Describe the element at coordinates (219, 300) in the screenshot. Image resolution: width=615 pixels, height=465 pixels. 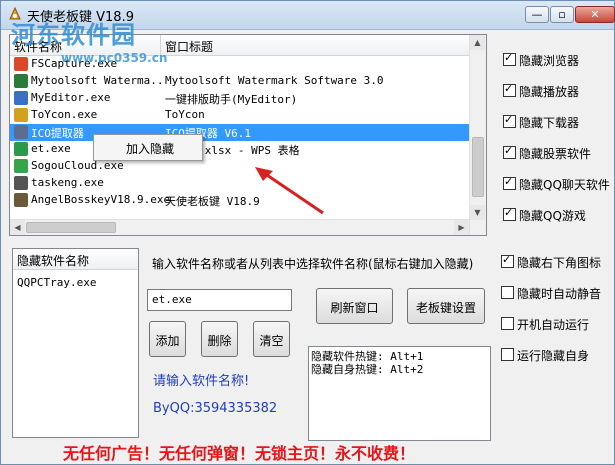
I see `software-name-input: et.exe` at that location.